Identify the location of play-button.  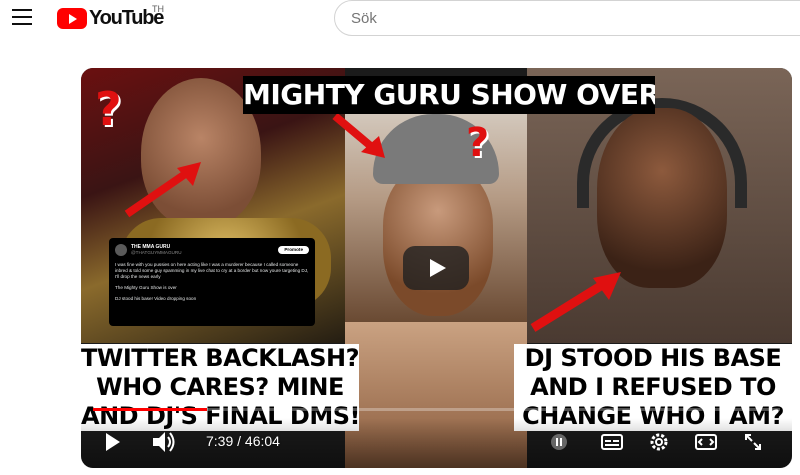
(113, 442).